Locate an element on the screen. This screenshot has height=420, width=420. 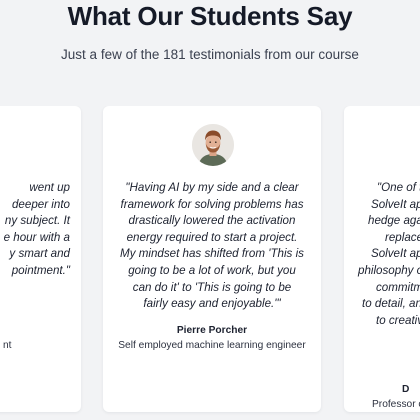
quote-line: pointment." is located at coordinates (40, 270).